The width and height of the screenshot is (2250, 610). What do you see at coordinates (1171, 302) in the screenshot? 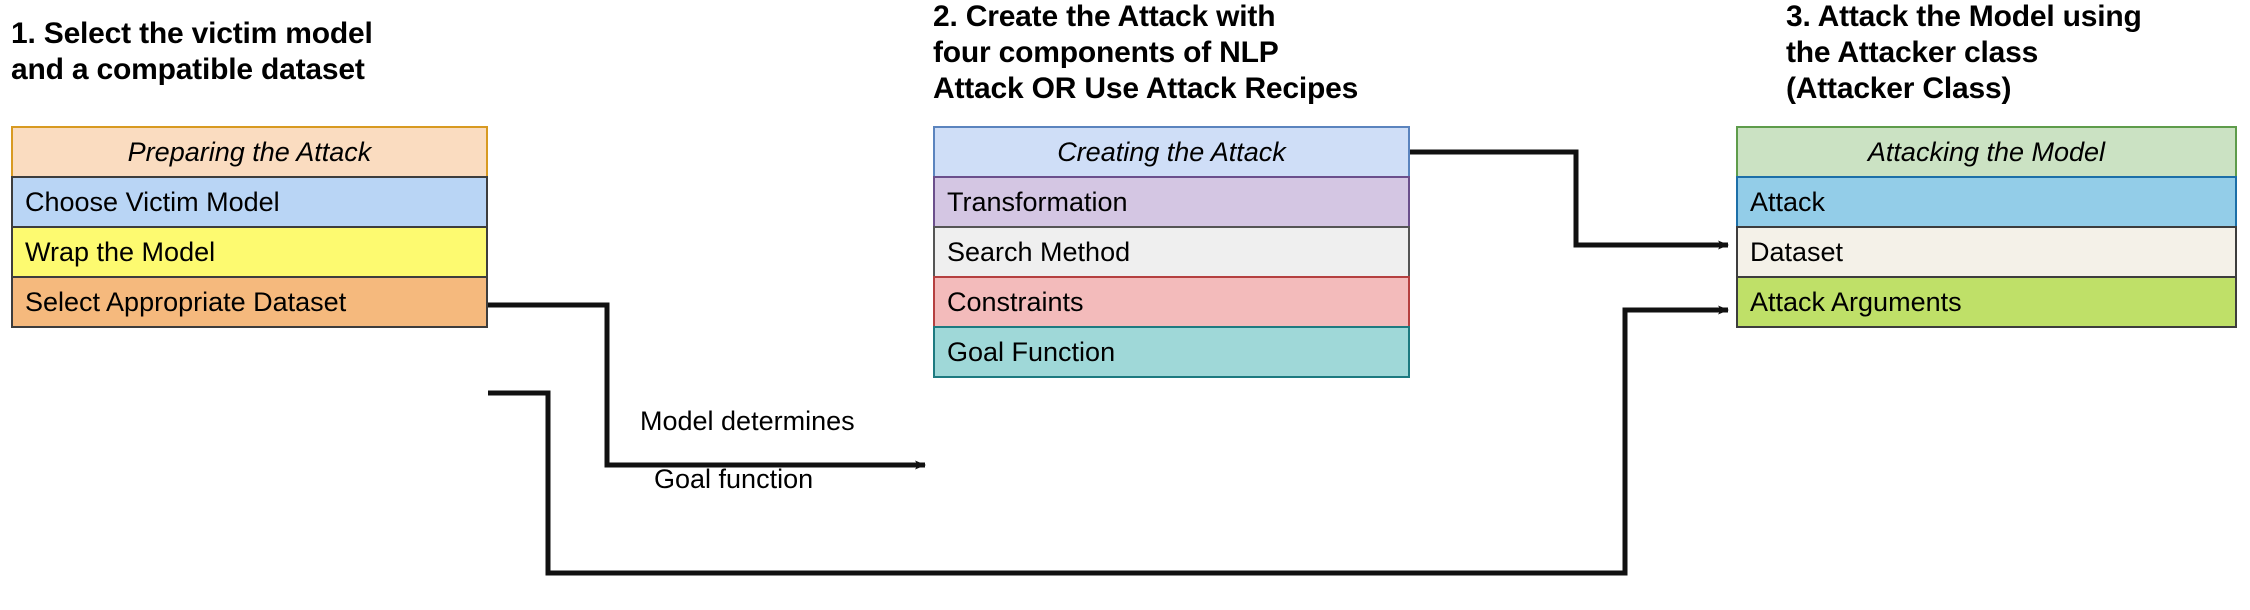
I see `node-constraints: Constraints` at bounding box center [1171, 302].